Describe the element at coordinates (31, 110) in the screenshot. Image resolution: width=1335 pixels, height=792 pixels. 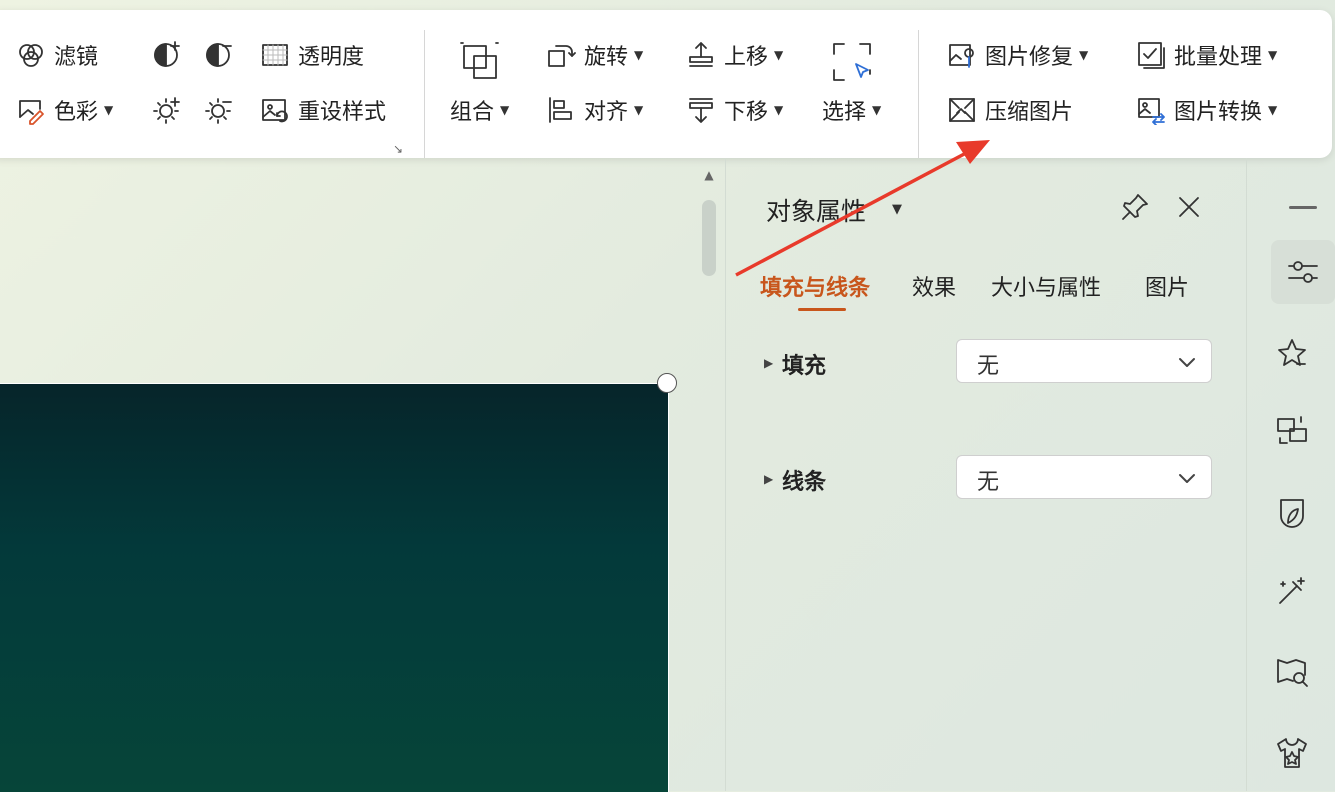
I see `color-brush-icon` at that location.